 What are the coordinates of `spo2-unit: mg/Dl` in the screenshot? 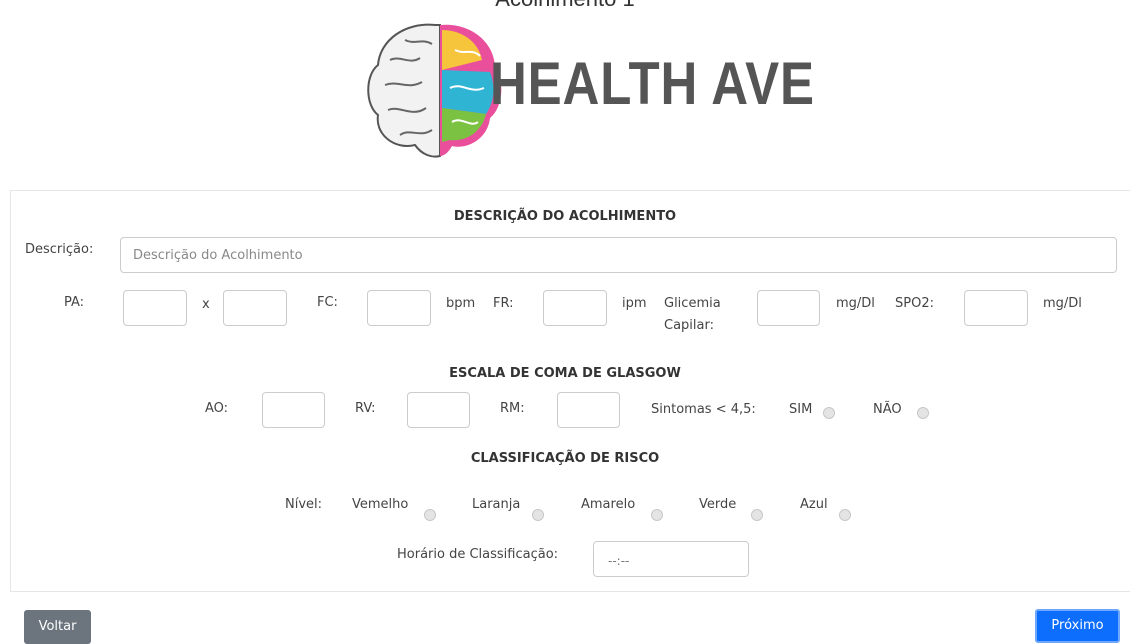 It's located at (1062, 303).